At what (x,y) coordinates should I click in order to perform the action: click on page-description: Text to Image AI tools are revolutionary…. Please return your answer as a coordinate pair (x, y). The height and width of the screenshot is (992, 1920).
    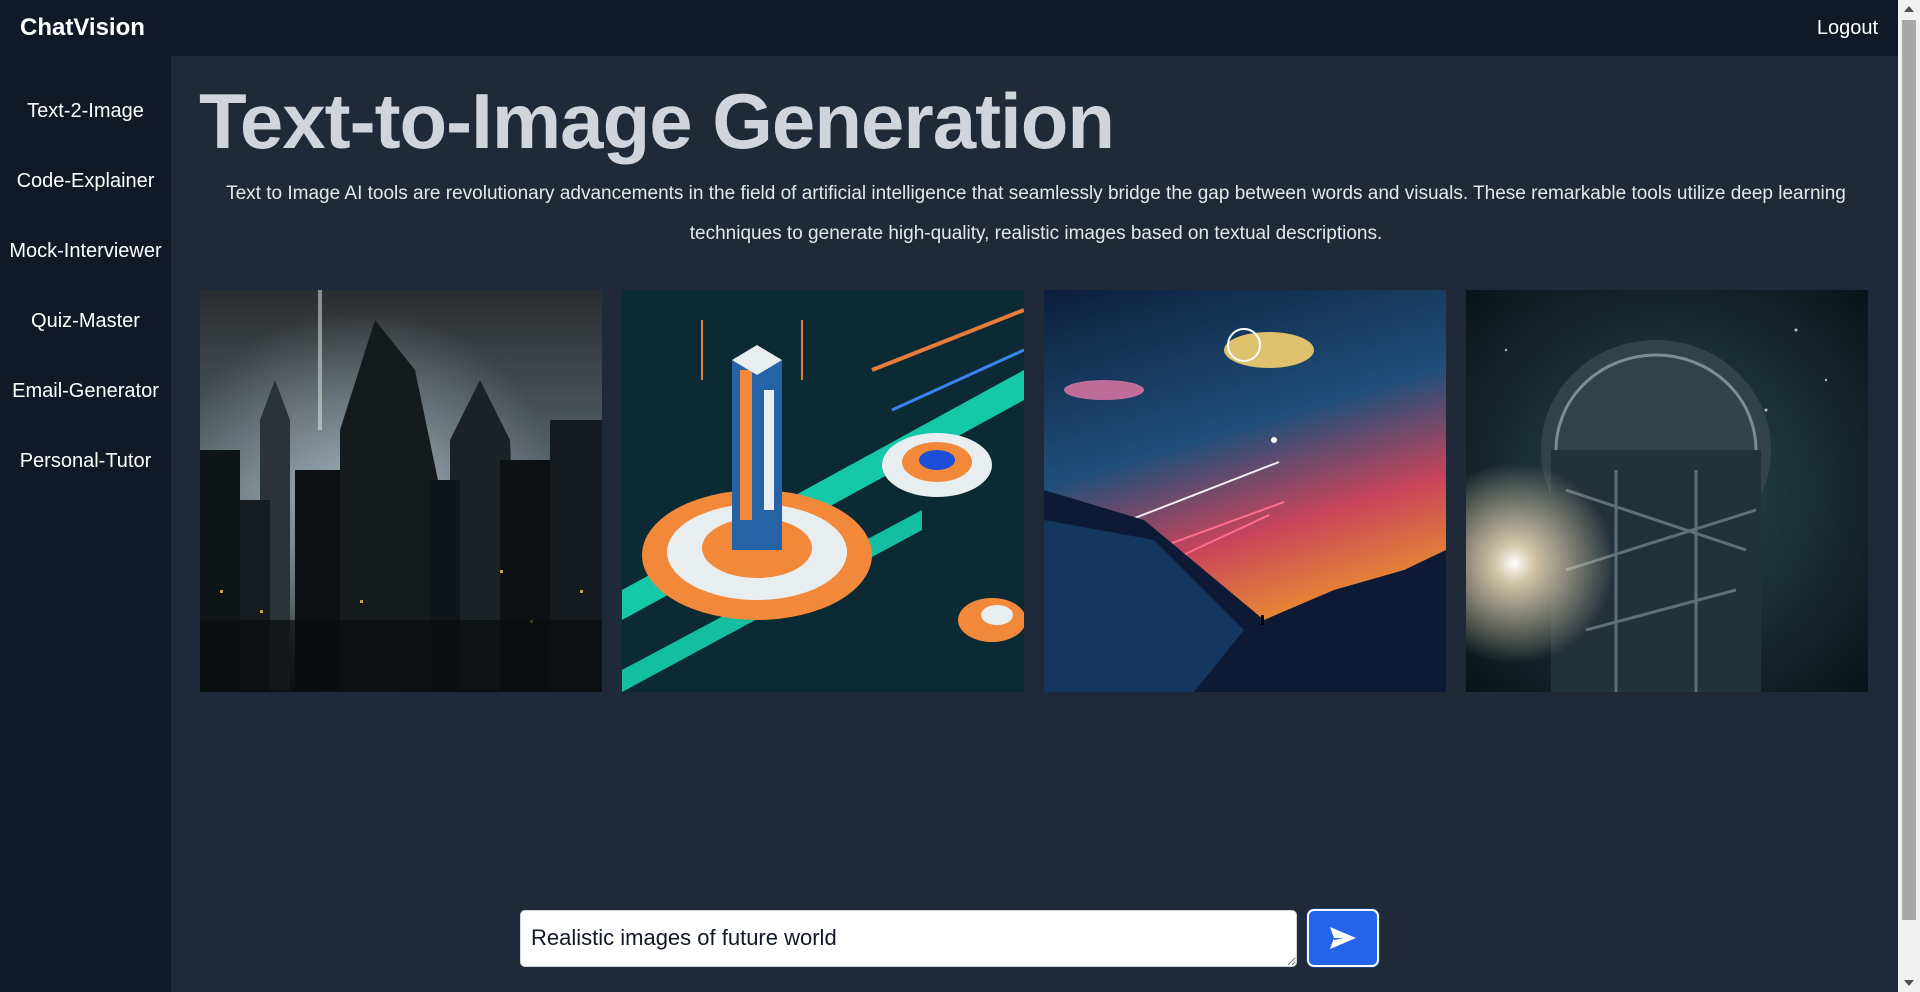
    Looking at the image, I should click on (1036, 213).